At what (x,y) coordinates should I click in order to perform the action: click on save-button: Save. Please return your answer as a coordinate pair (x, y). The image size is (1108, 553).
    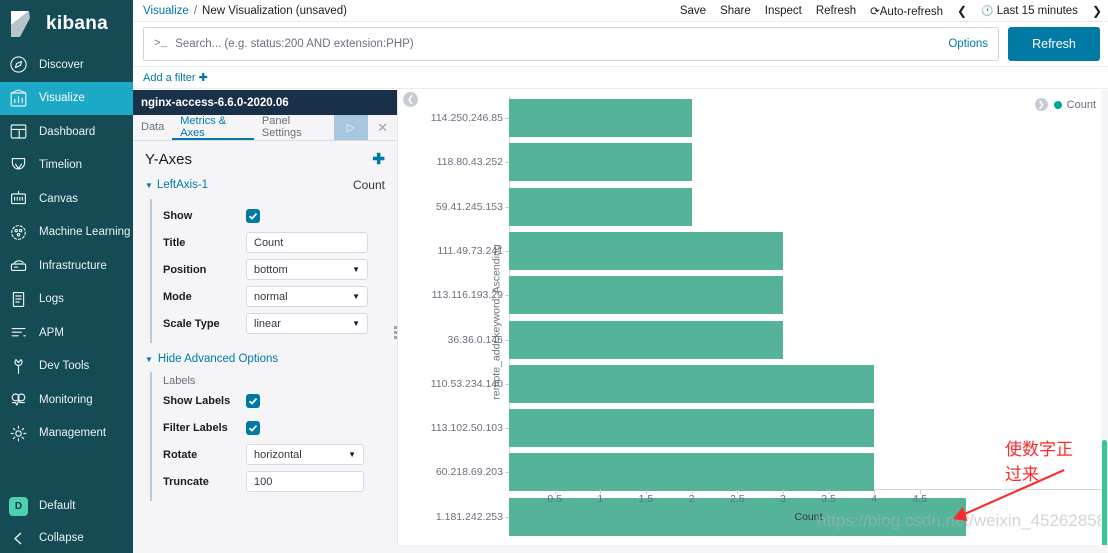
    Looking at the image, I should click on (693, 11).